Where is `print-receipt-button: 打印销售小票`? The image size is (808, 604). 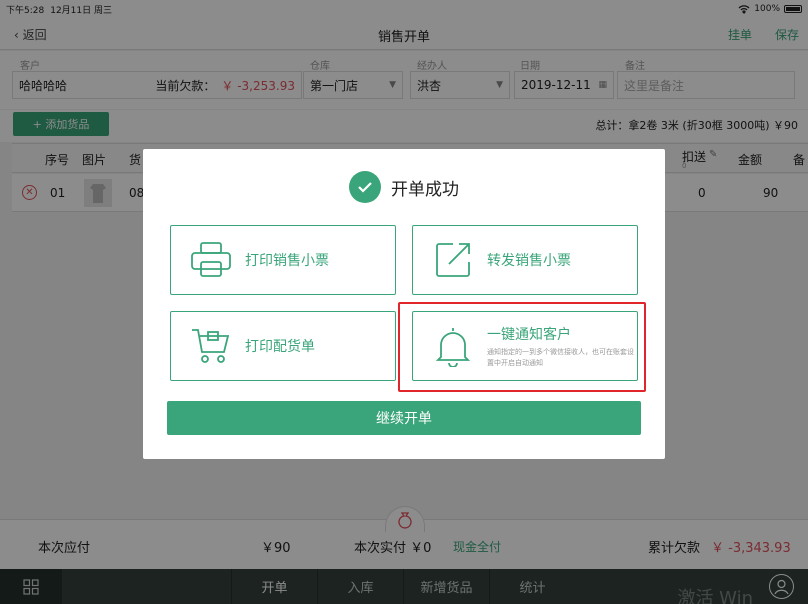 print-receipt-button: 打印销售小票 is located at coordinates (283, 260).